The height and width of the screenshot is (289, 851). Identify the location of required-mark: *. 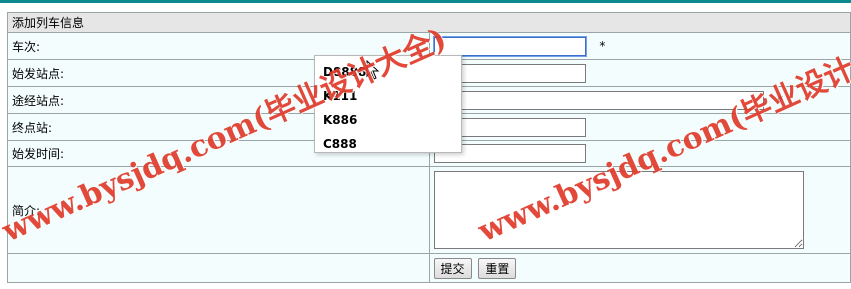
(602, 46).